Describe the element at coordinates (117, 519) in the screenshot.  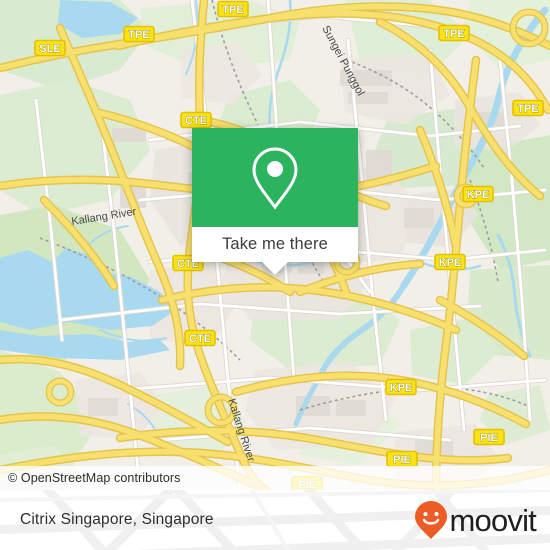
I see `place-title: Citrix Singapore, Singapore` at that location.